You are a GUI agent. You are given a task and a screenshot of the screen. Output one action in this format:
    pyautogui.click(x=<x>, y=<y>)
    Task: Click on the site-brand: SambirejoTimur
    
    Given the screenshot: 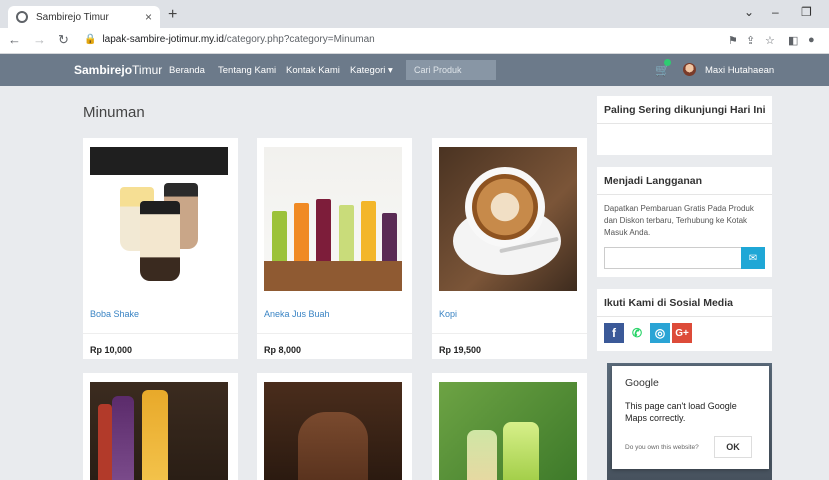 What is the action you would take?
    pyautogui.click(x=118, y=70)
    